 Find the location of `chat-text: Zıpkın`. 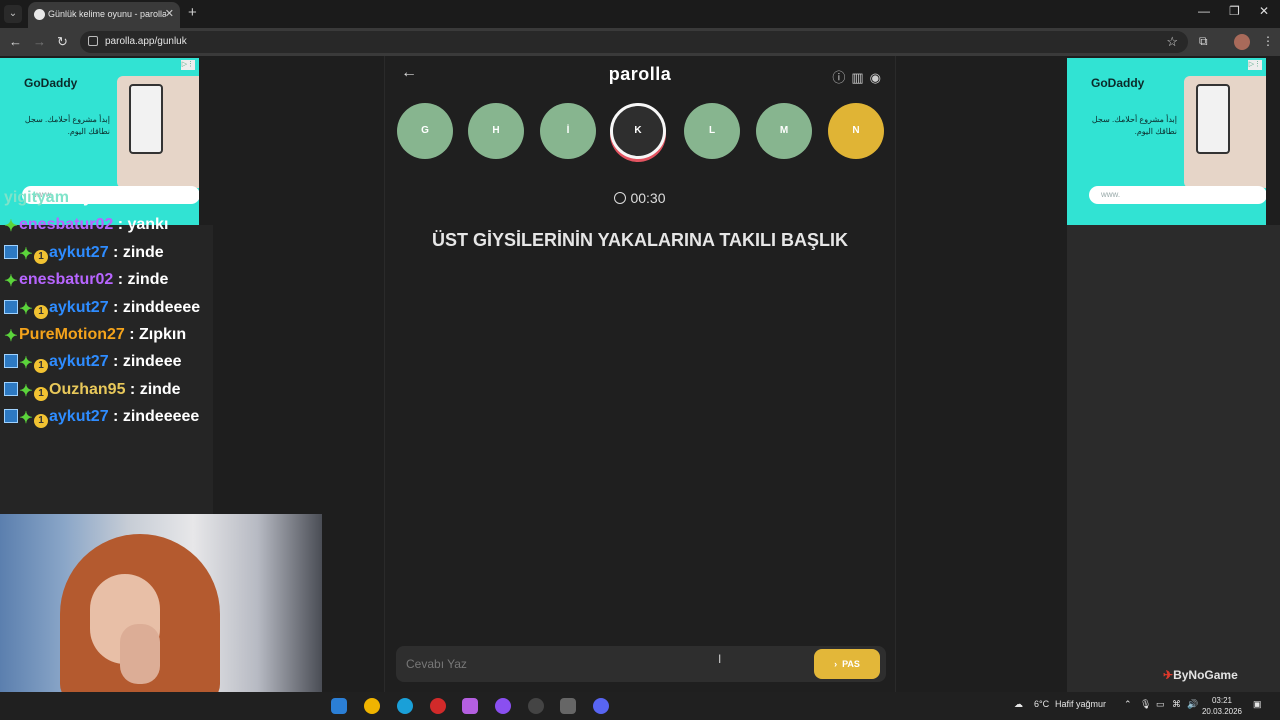

chat-text: Zıpkın is located at coordinates (163, 334).